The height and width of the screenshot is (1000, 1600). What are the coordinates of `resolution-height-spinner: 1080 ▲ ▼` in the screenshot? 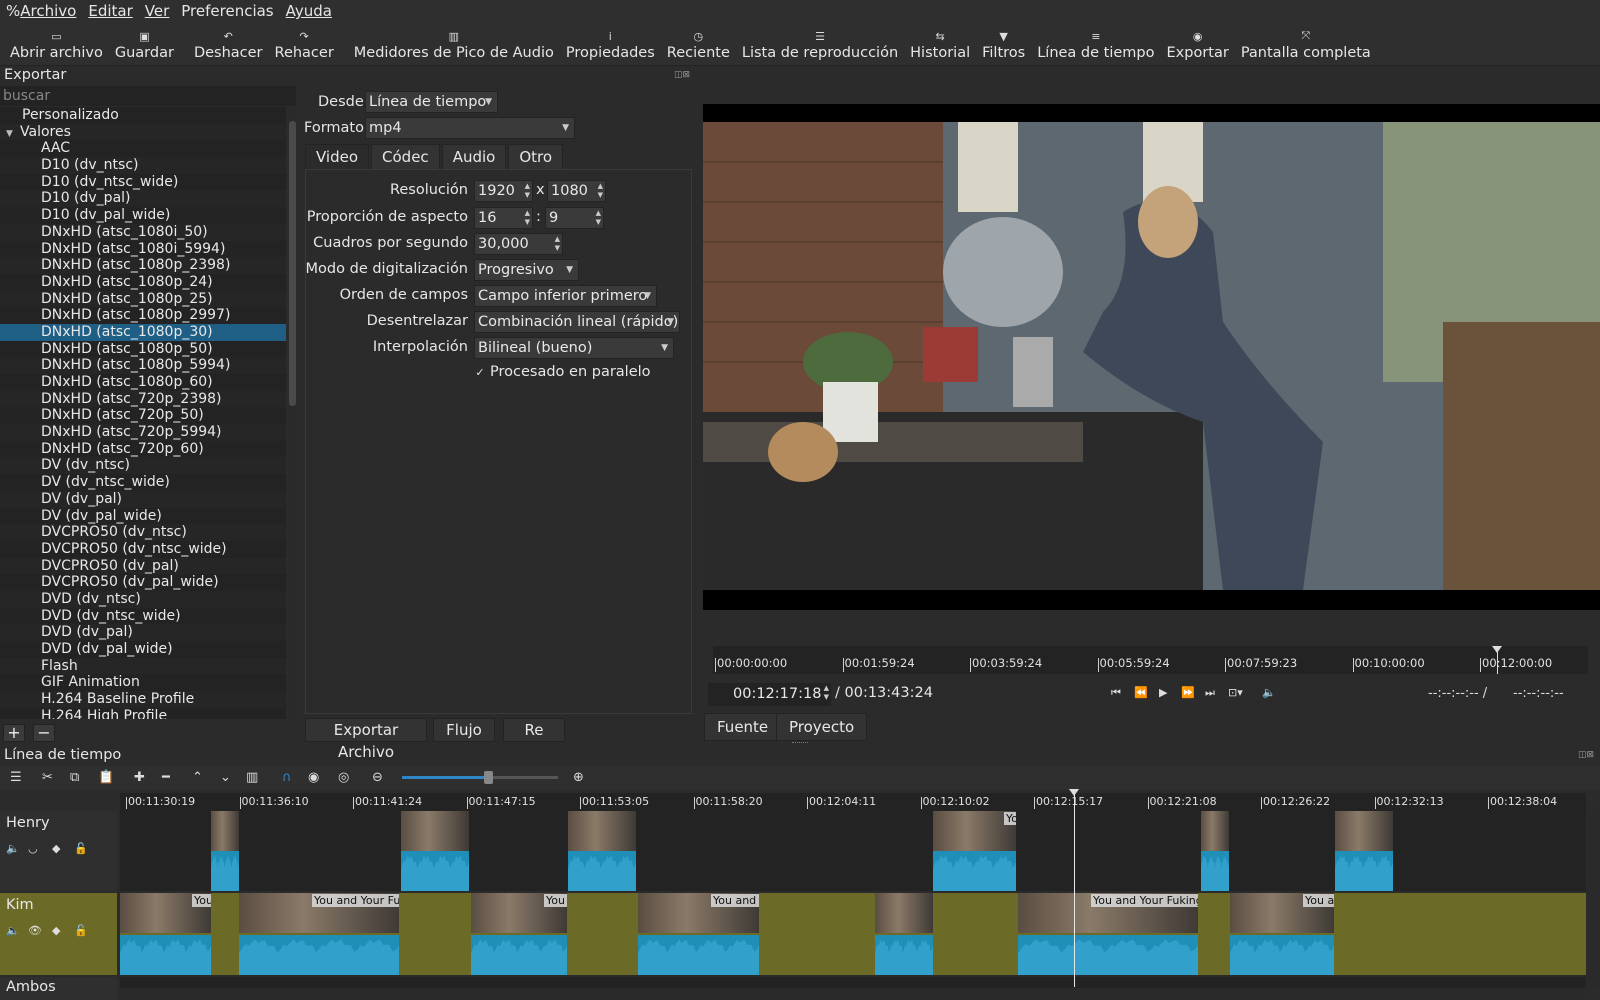 It's located at (576, 191).